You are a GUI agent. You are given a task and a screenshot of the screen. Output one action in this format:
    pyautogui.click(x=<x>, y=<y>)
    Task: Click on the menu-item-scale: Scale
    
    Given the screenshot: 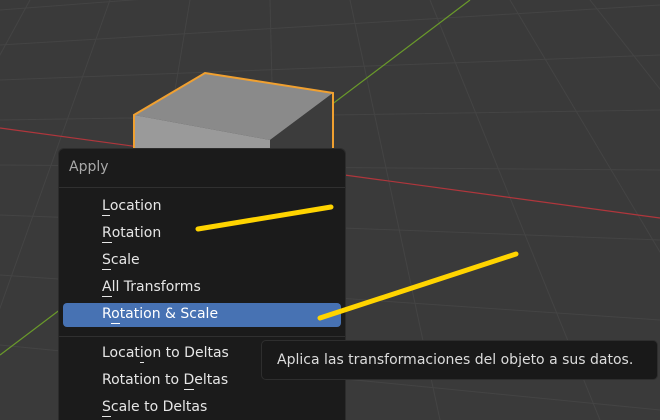 What is the action you would take?
    pyautogui.click(x=202, y=261)
    